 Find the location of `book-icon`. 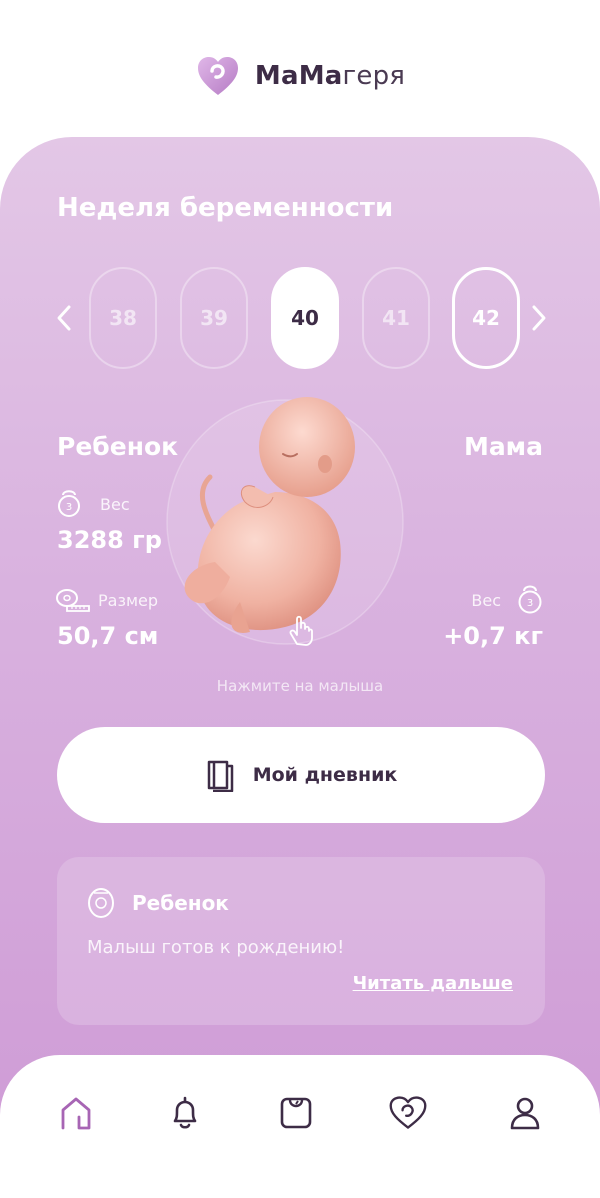

book-icon is located at coordinates (220, 776).